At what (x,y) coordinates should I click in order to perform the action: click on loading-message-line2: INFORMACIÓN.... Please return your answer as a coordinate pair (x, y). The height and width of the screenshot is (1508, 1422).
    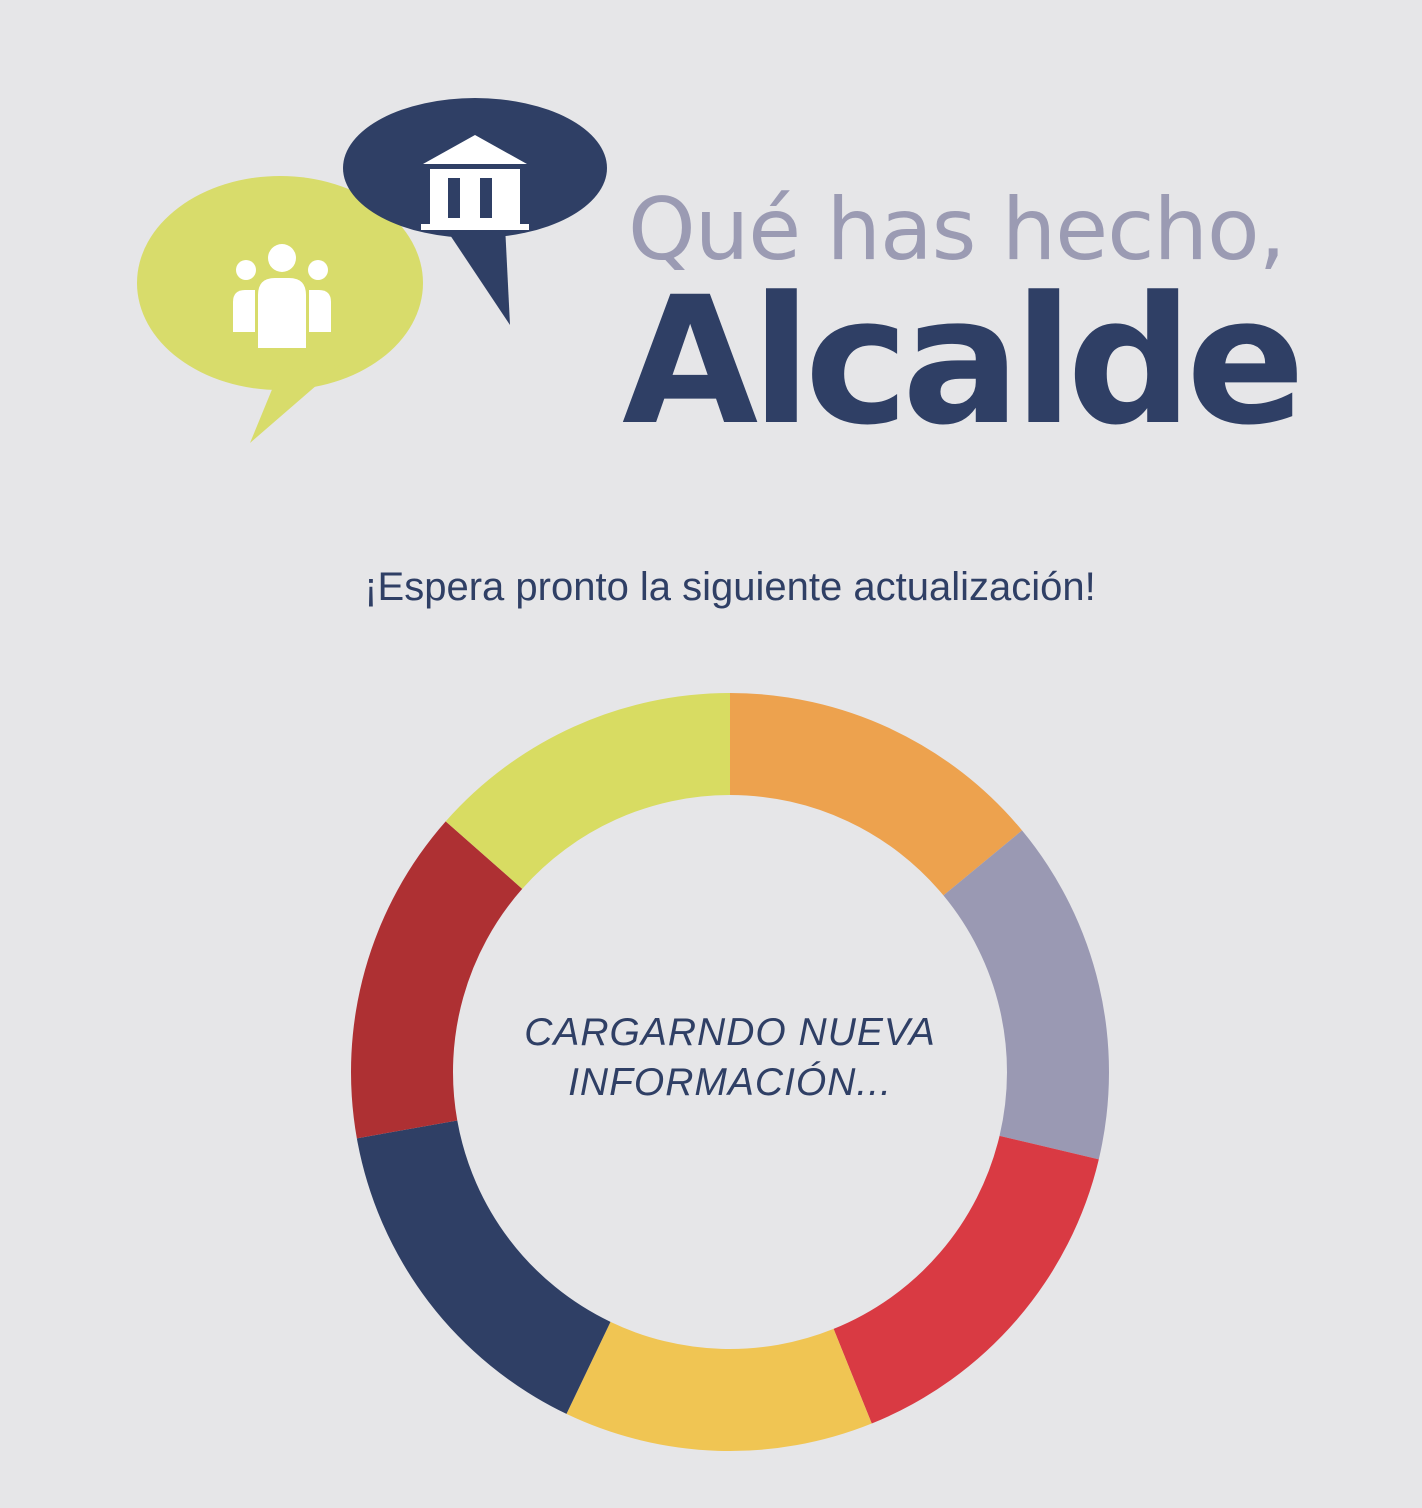
    Looking at the image, I should click on (730, 1082).